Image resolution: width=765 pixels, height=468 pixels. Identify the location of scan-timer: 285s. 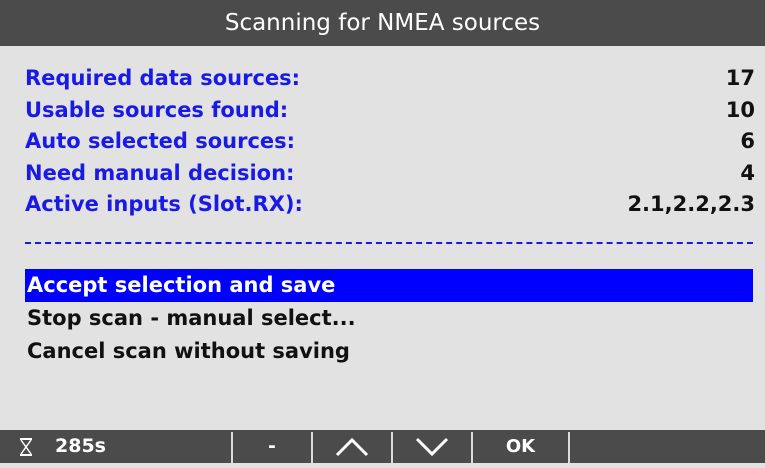
(80, 446).